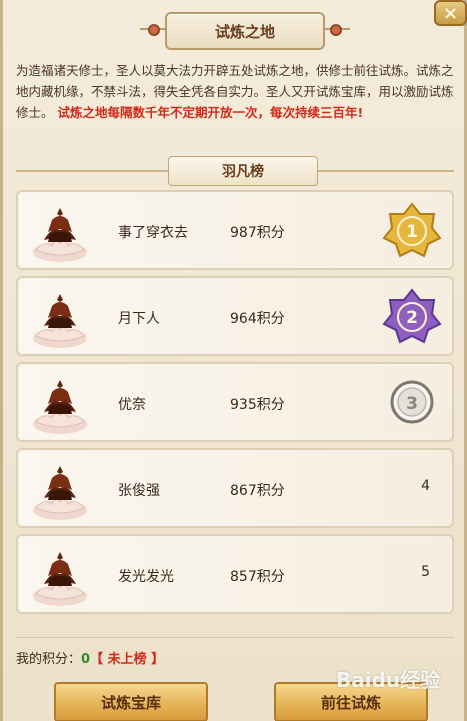 The width and height of the screenshot is (467, 721). What do you see at coordinates (153, 233) in the screenshot?
I see `player-name: 事了穿衣去` at bounding box center [153, 233].